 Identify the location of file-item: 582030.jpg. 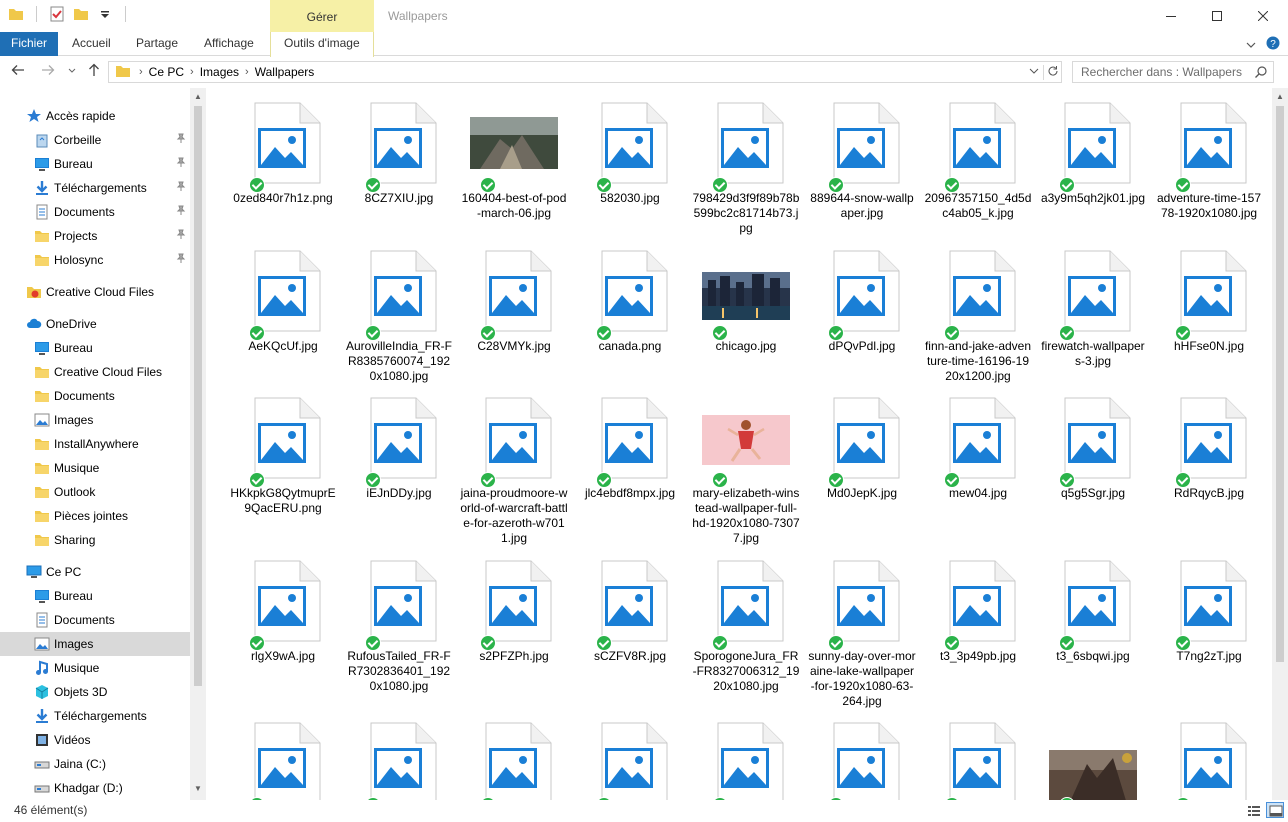
(630, 162).